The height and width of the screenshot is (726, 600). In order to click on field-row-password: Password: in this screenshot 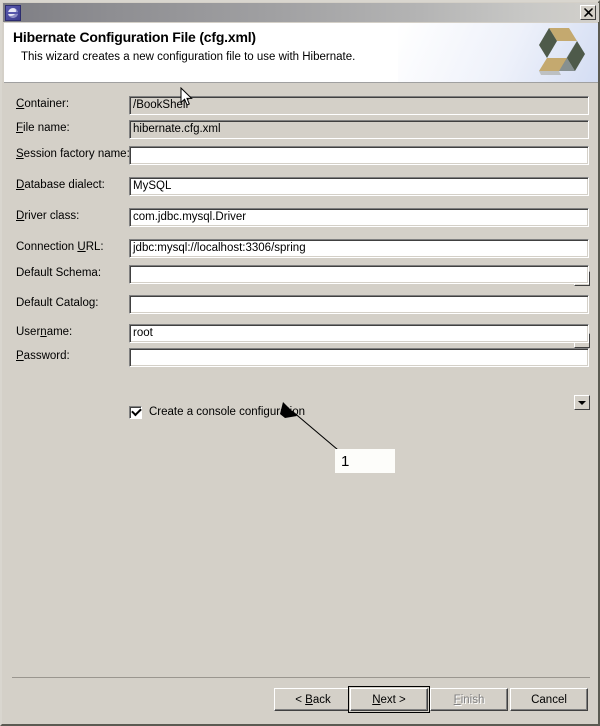, I will do `click(301, 357)`.